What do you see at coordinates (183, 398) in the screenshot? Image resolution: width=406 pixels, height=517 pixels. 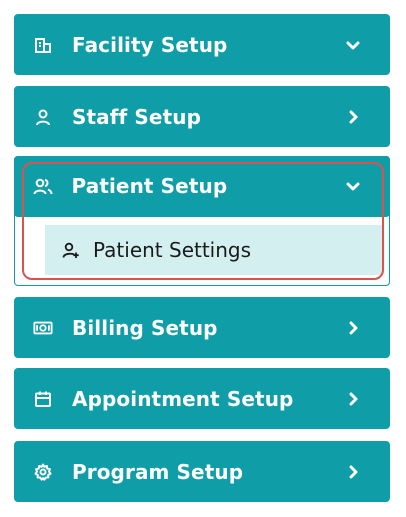 I see `menu-item-label: Appointment Setup` at bounding box center [183, 398].